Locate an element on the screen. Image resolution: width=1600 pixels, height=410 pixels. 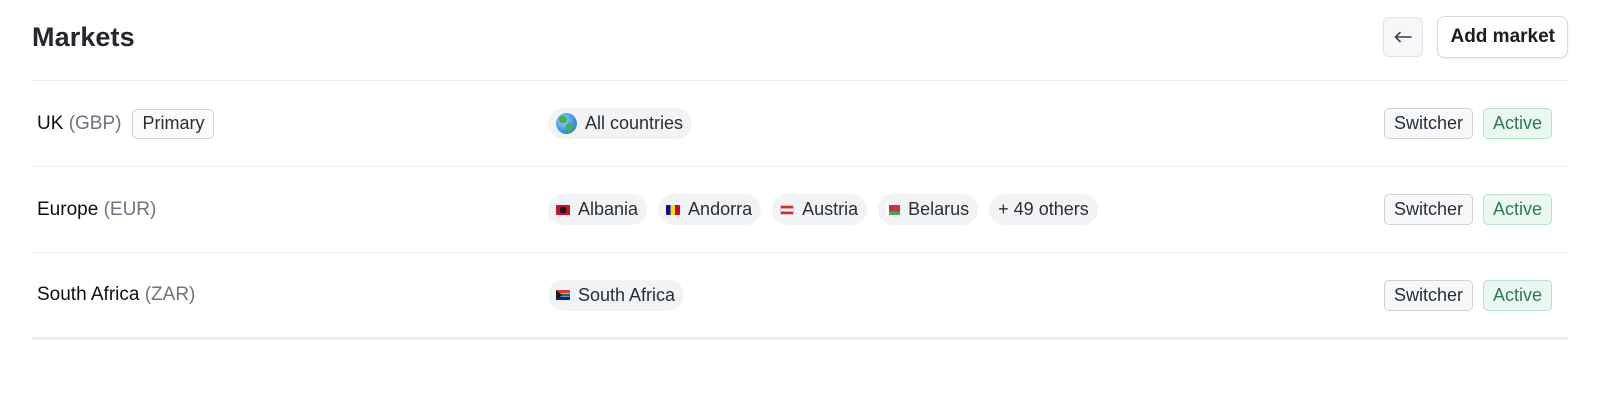
flag-albania-icon is located at coordinates (563, 209).